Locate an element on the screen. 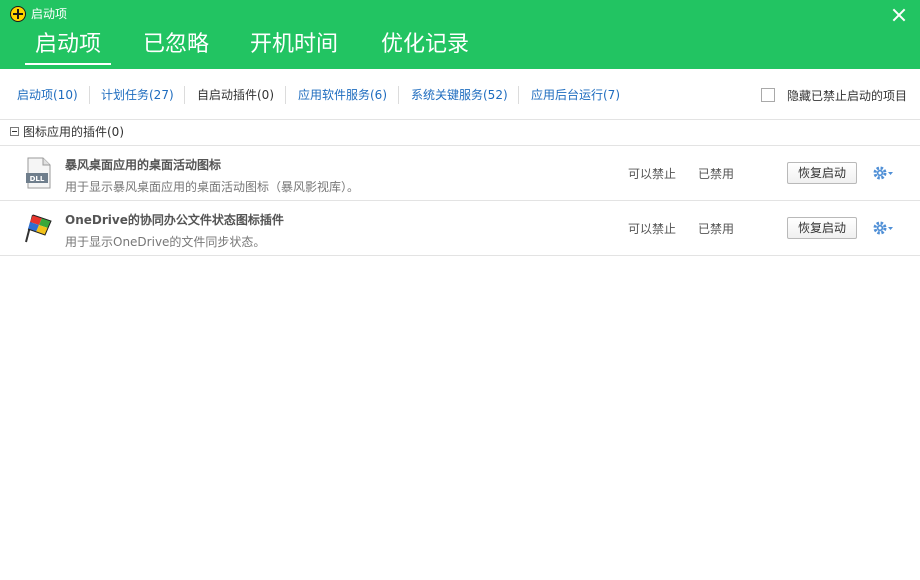 The height and width of the screenshot is (580, 920). item-desc: 用于显示OneDrive的文件同步状态。 is located at coordinates (165, 242).